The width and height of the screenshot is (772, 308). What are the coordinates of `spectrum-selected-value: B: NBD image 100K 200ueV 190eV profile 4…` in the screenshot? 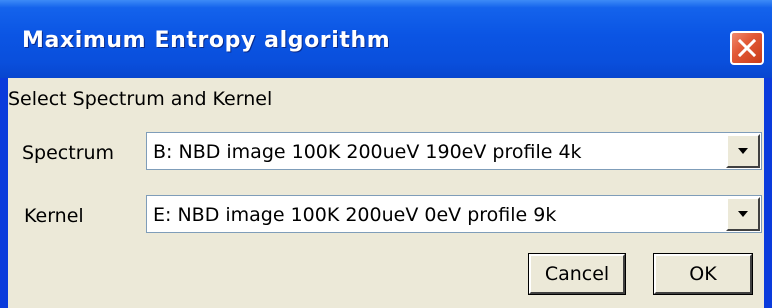 It's located at (367, 152).